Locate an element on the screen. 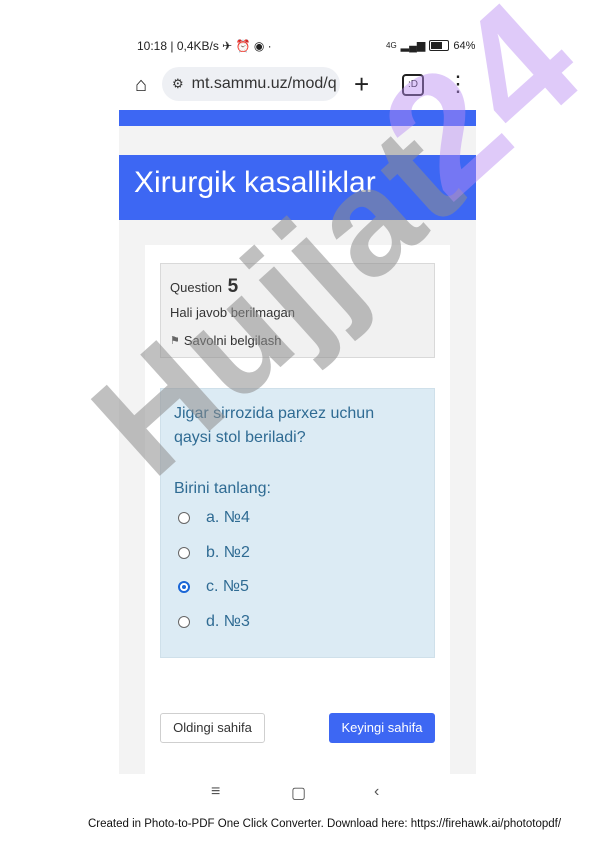 This screenshot has height=842, width=595. home-square-icon: ▢ is located at coordinates (298, 793).